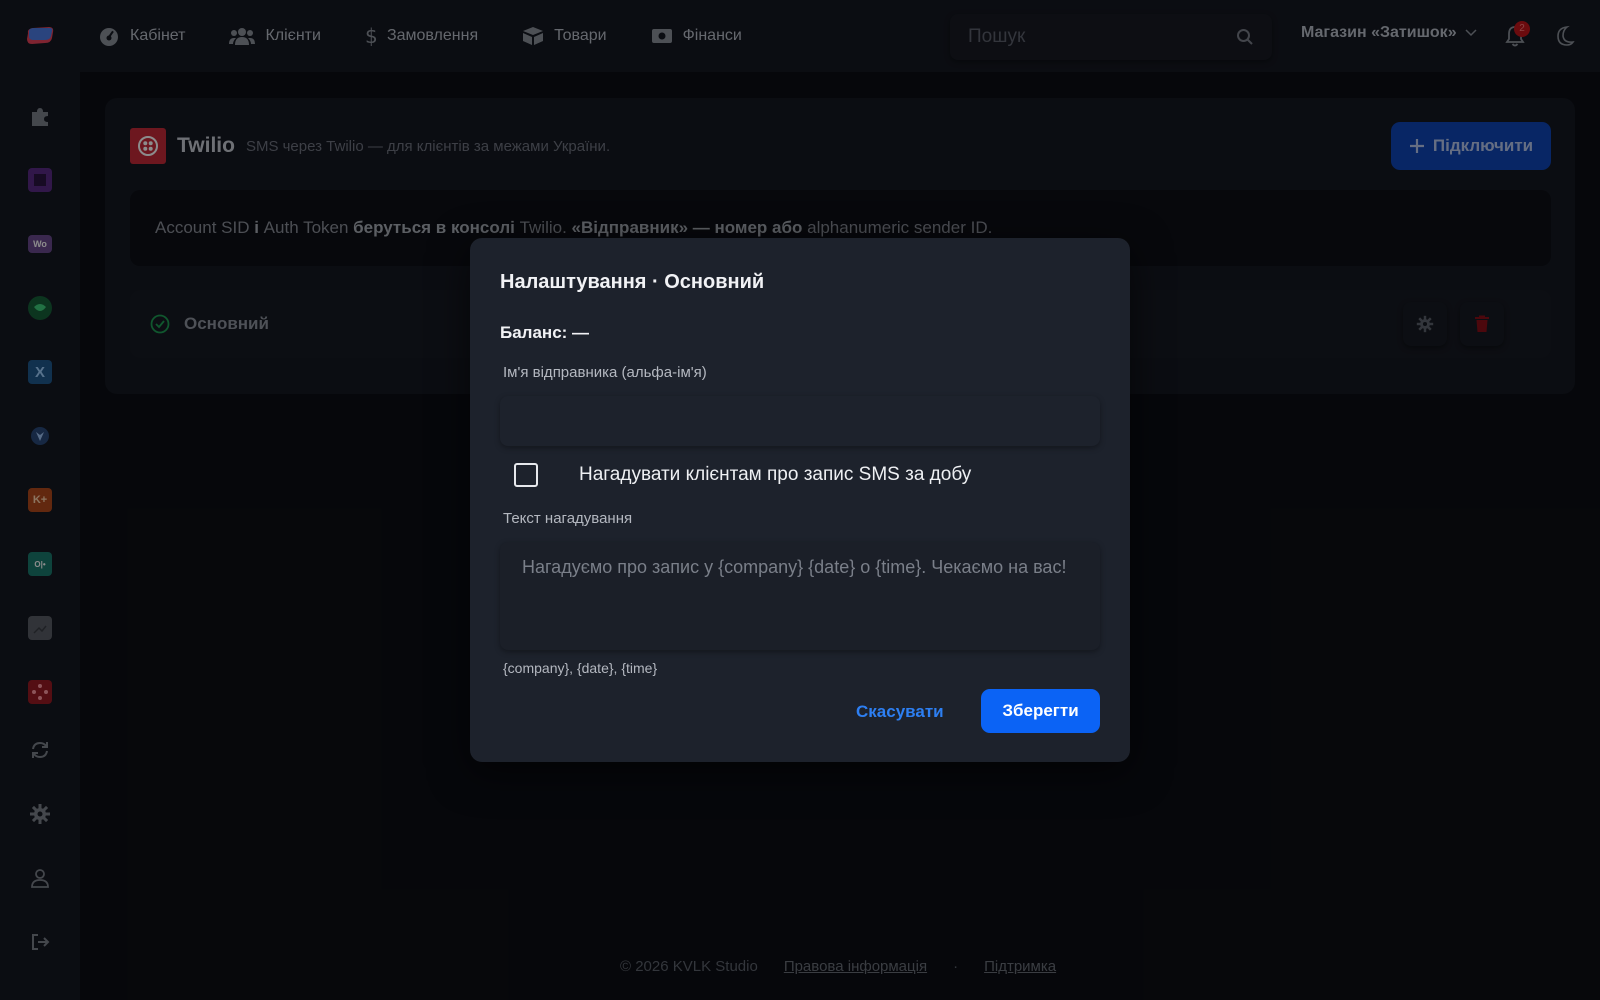 Image resolution: width=1600 pixels, height=1000 pixels. Describe the element at coordinates (526, 475) in the screenshot. I see `reminder-checkbox` at that location.